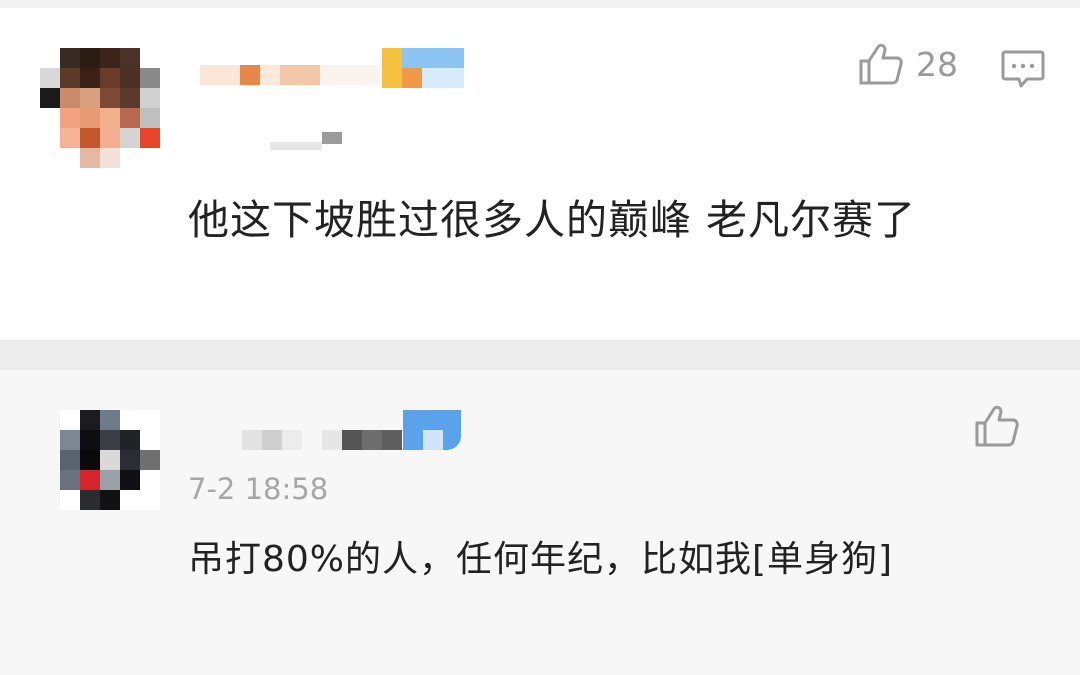  Describe the element at coordinates (937, 64) in the screenshot. I see `like-count: 28` at that location.